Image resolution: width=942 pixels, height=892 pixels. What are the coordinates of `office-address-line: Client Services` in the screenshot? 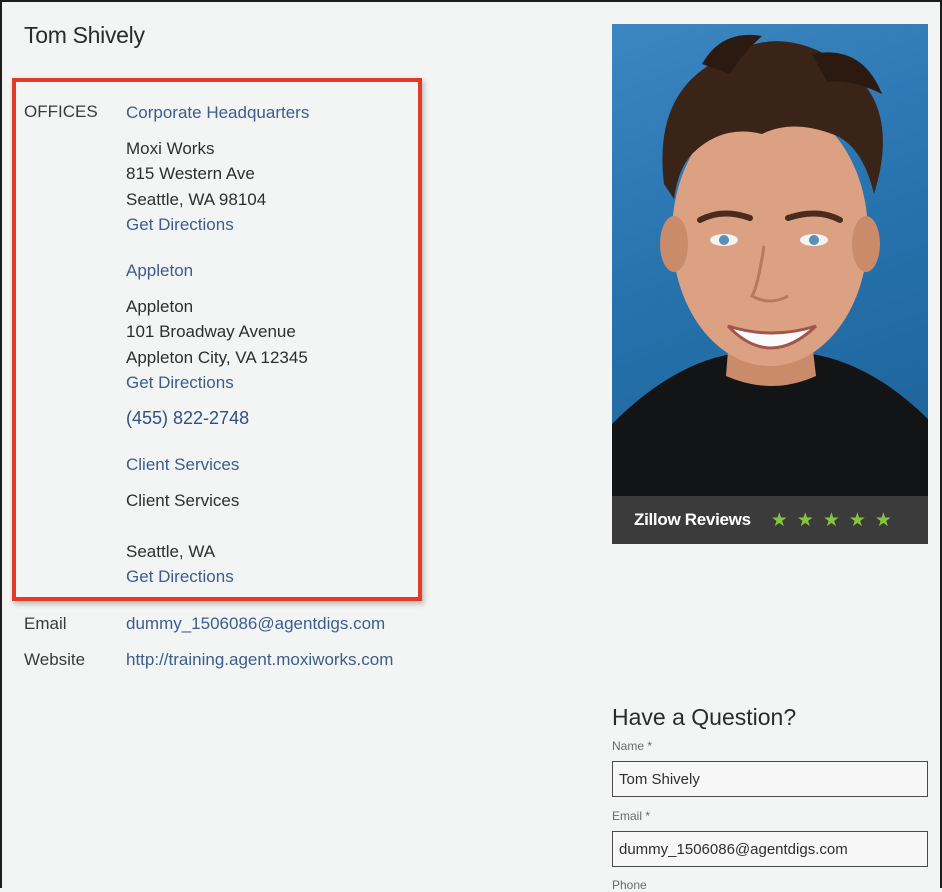 It's located at (183, 500).